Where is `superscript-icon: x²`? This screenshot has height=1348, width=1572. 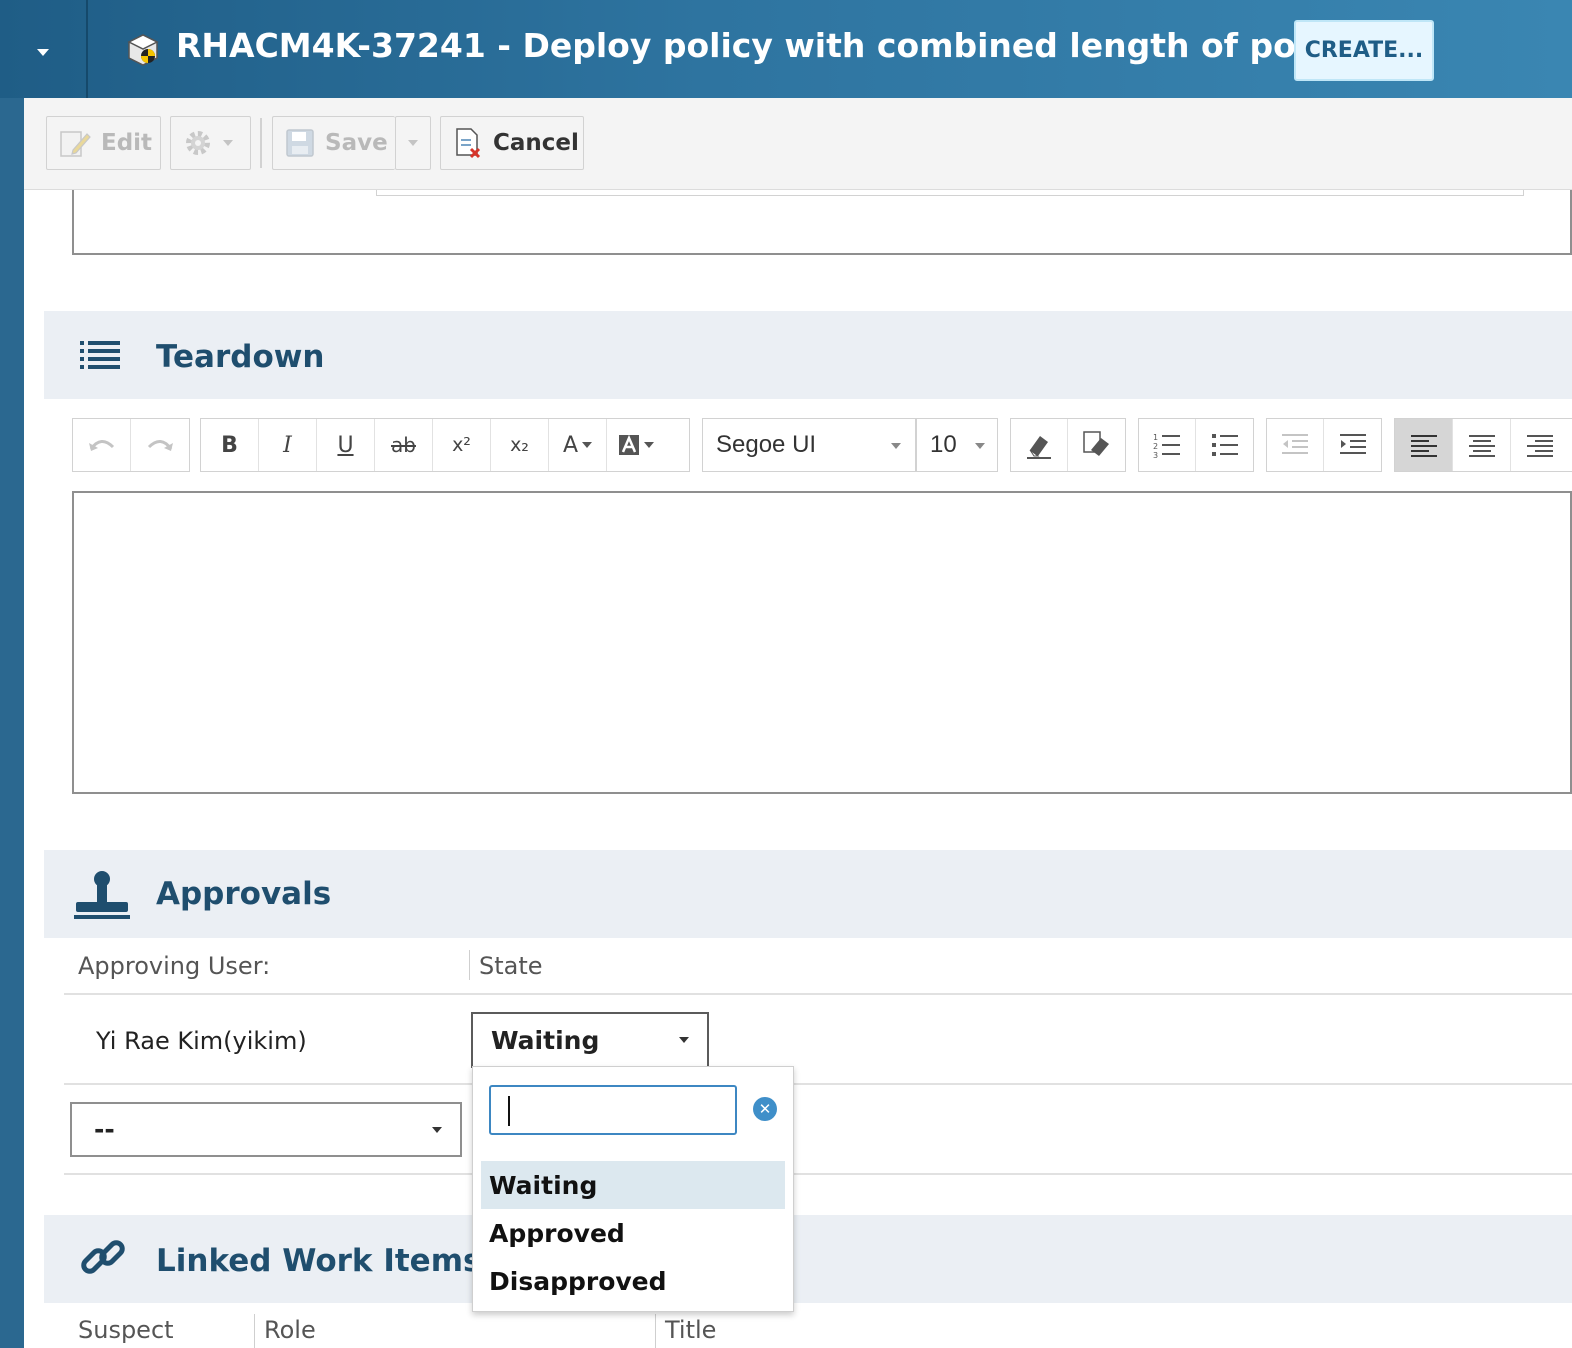
superscript-icon: x² is located at coordinates (461, 445).